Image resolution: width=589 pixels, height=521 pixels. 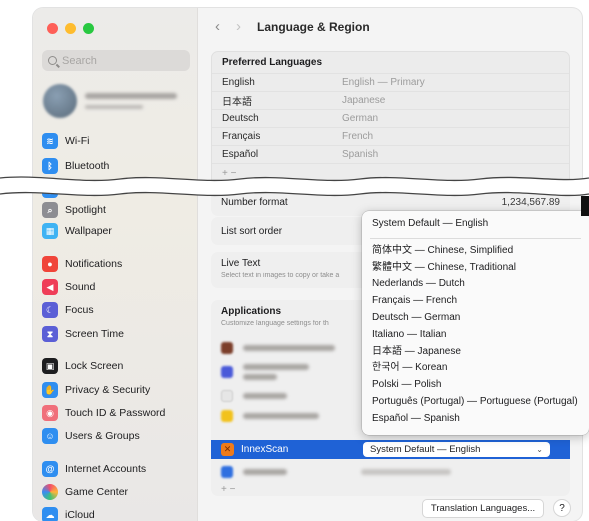 I want to click on menu-item-language: Italiano — Italian, so click(x=475, y=335).